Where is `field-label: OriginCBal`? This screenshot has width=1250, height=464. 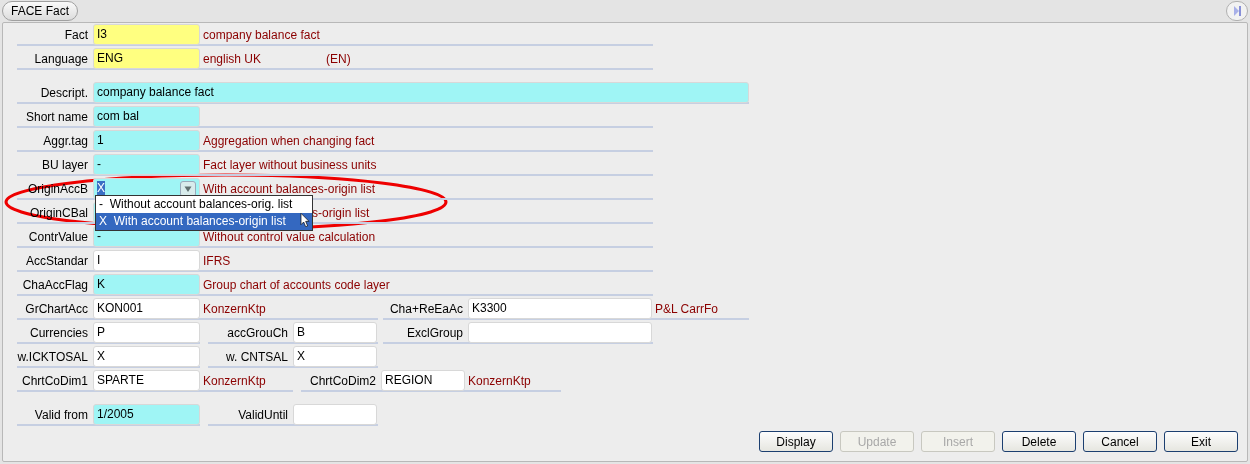
field-label: OriginCBal is located at coordinates (58, 213).